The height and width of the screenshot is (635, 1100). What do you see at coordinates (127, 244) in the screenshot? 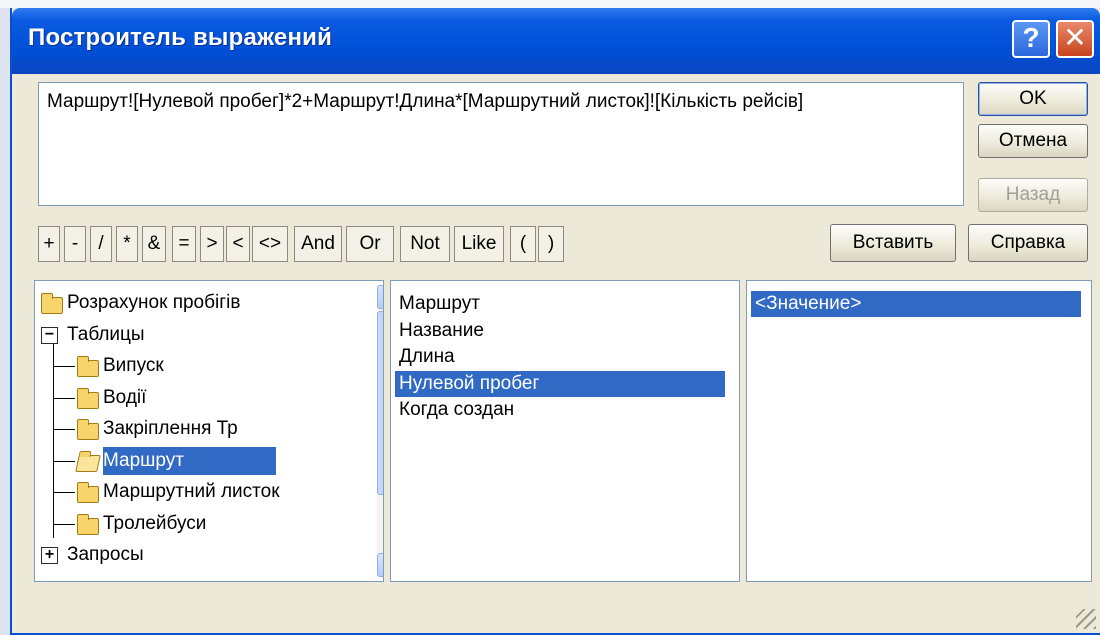
I see `operator-button: *` at bounding box center [127, 244].